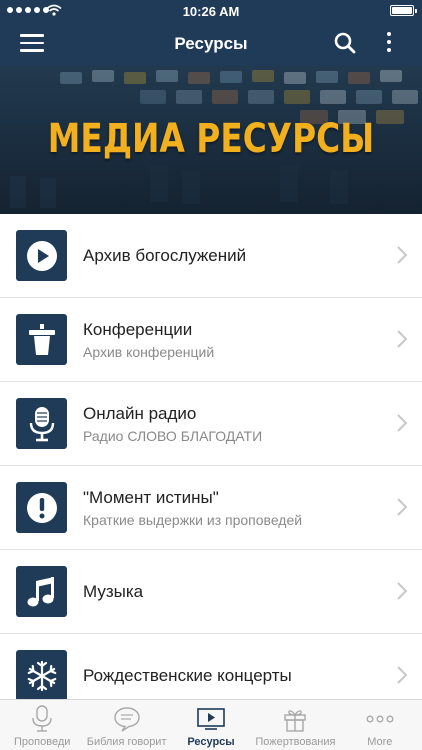  What do you see at coordinates (380, 719) in the screenshot?
I see `more-horizontal-icon` at bounding box center [380, 719].